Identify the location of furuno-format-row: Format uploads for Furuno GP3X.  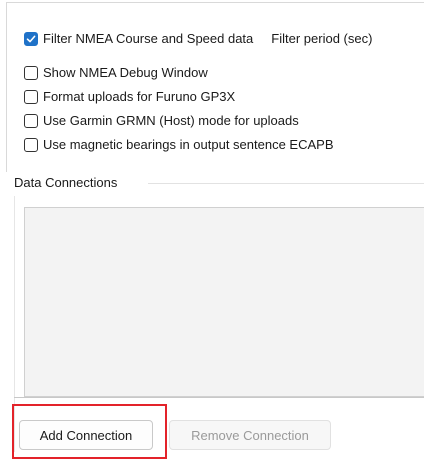
(129, 96).